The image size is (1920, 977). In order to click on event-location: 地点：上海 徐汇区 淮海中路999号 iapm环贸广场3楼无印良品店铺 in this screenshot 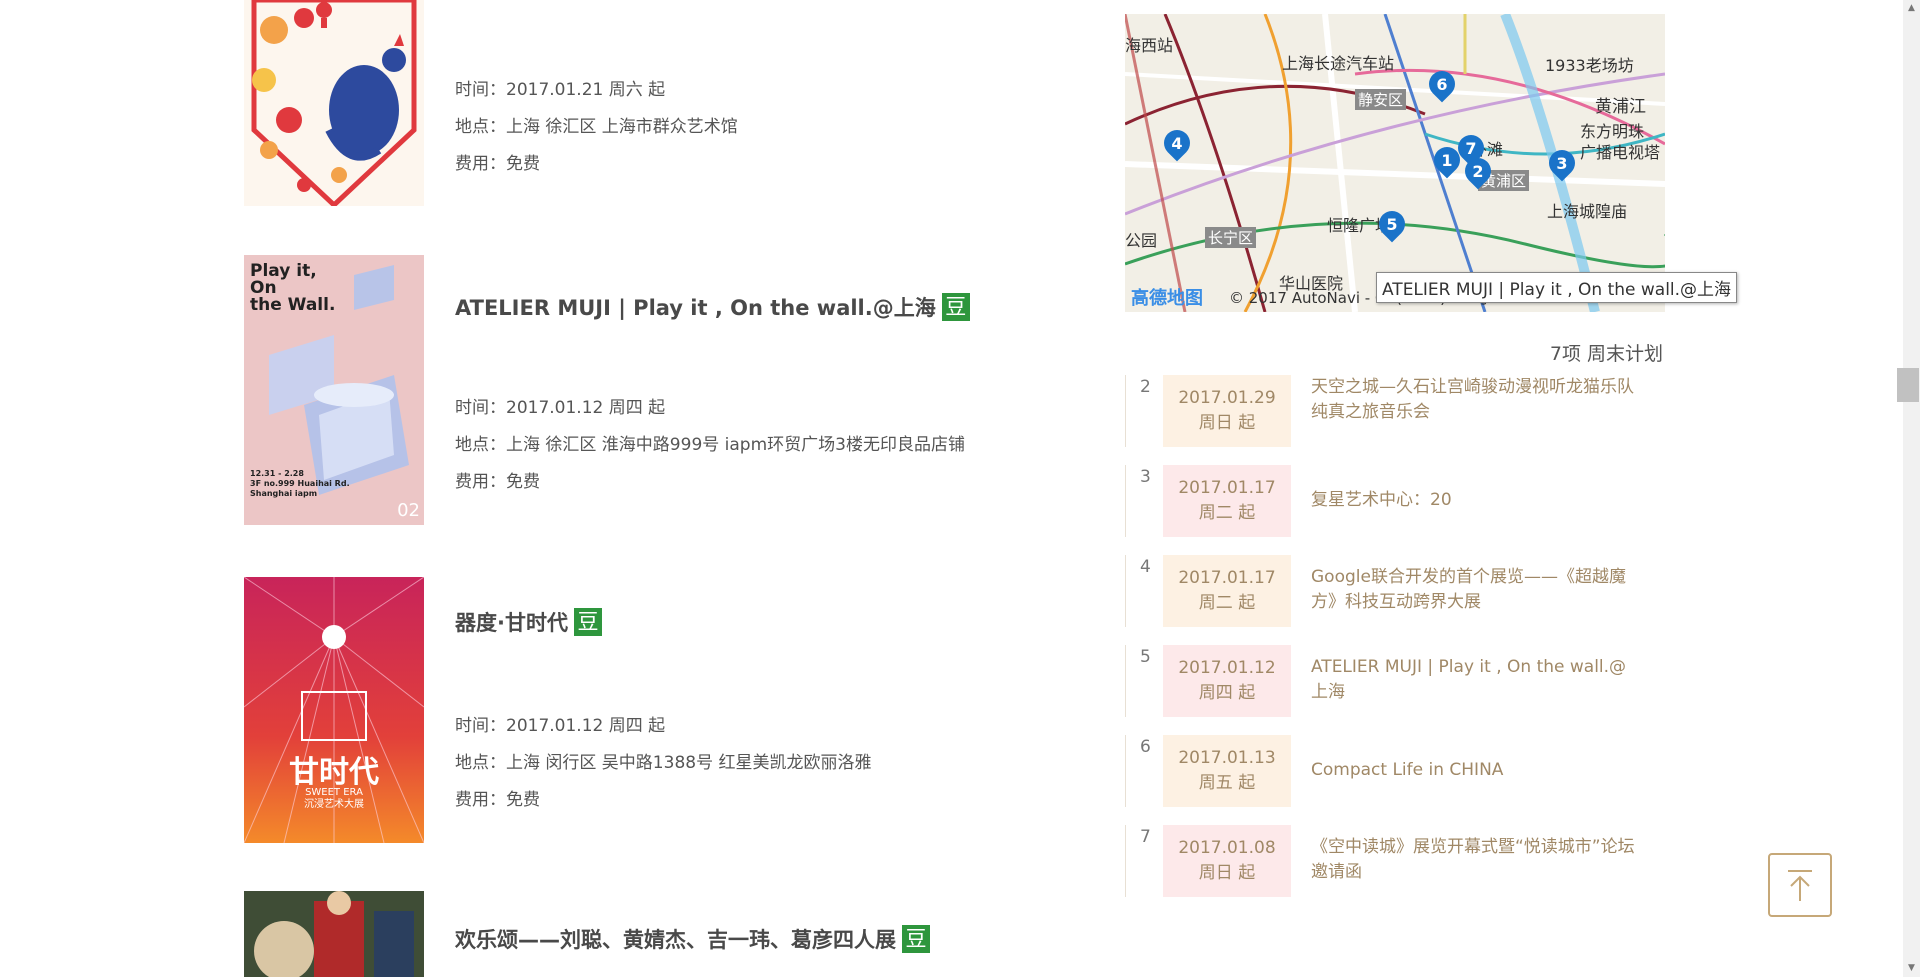, I will do `click(710, 445)`.